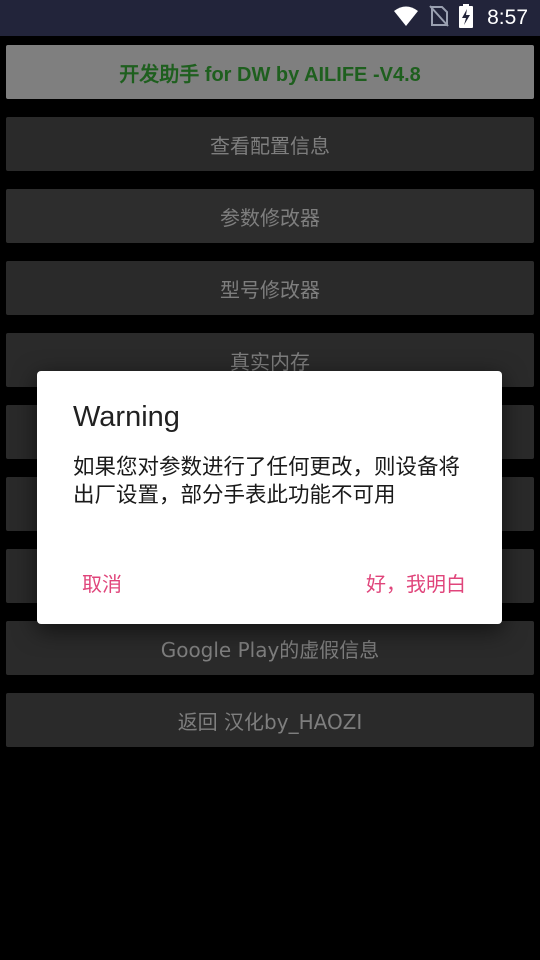 Image resolution: width=540 pixels, height=960 pixels. What do you see at coordinates (126, 417) in the screenshot?
I see `dialog-title: Warning` at bounding box center [126, 417].